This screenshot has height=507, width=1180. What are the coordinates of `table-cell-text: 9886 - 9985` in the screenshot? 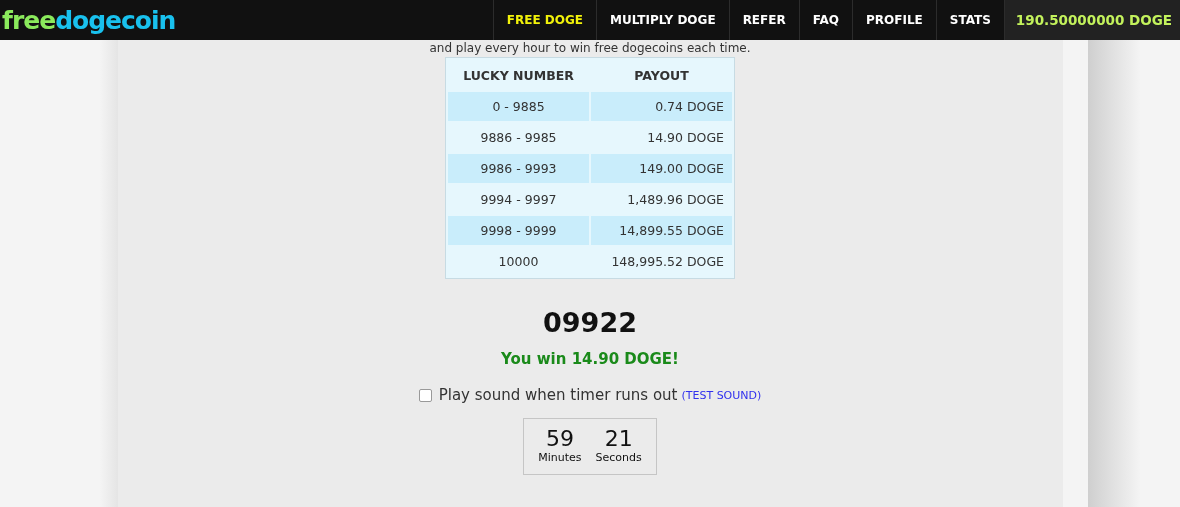 It's located at (518, 138).